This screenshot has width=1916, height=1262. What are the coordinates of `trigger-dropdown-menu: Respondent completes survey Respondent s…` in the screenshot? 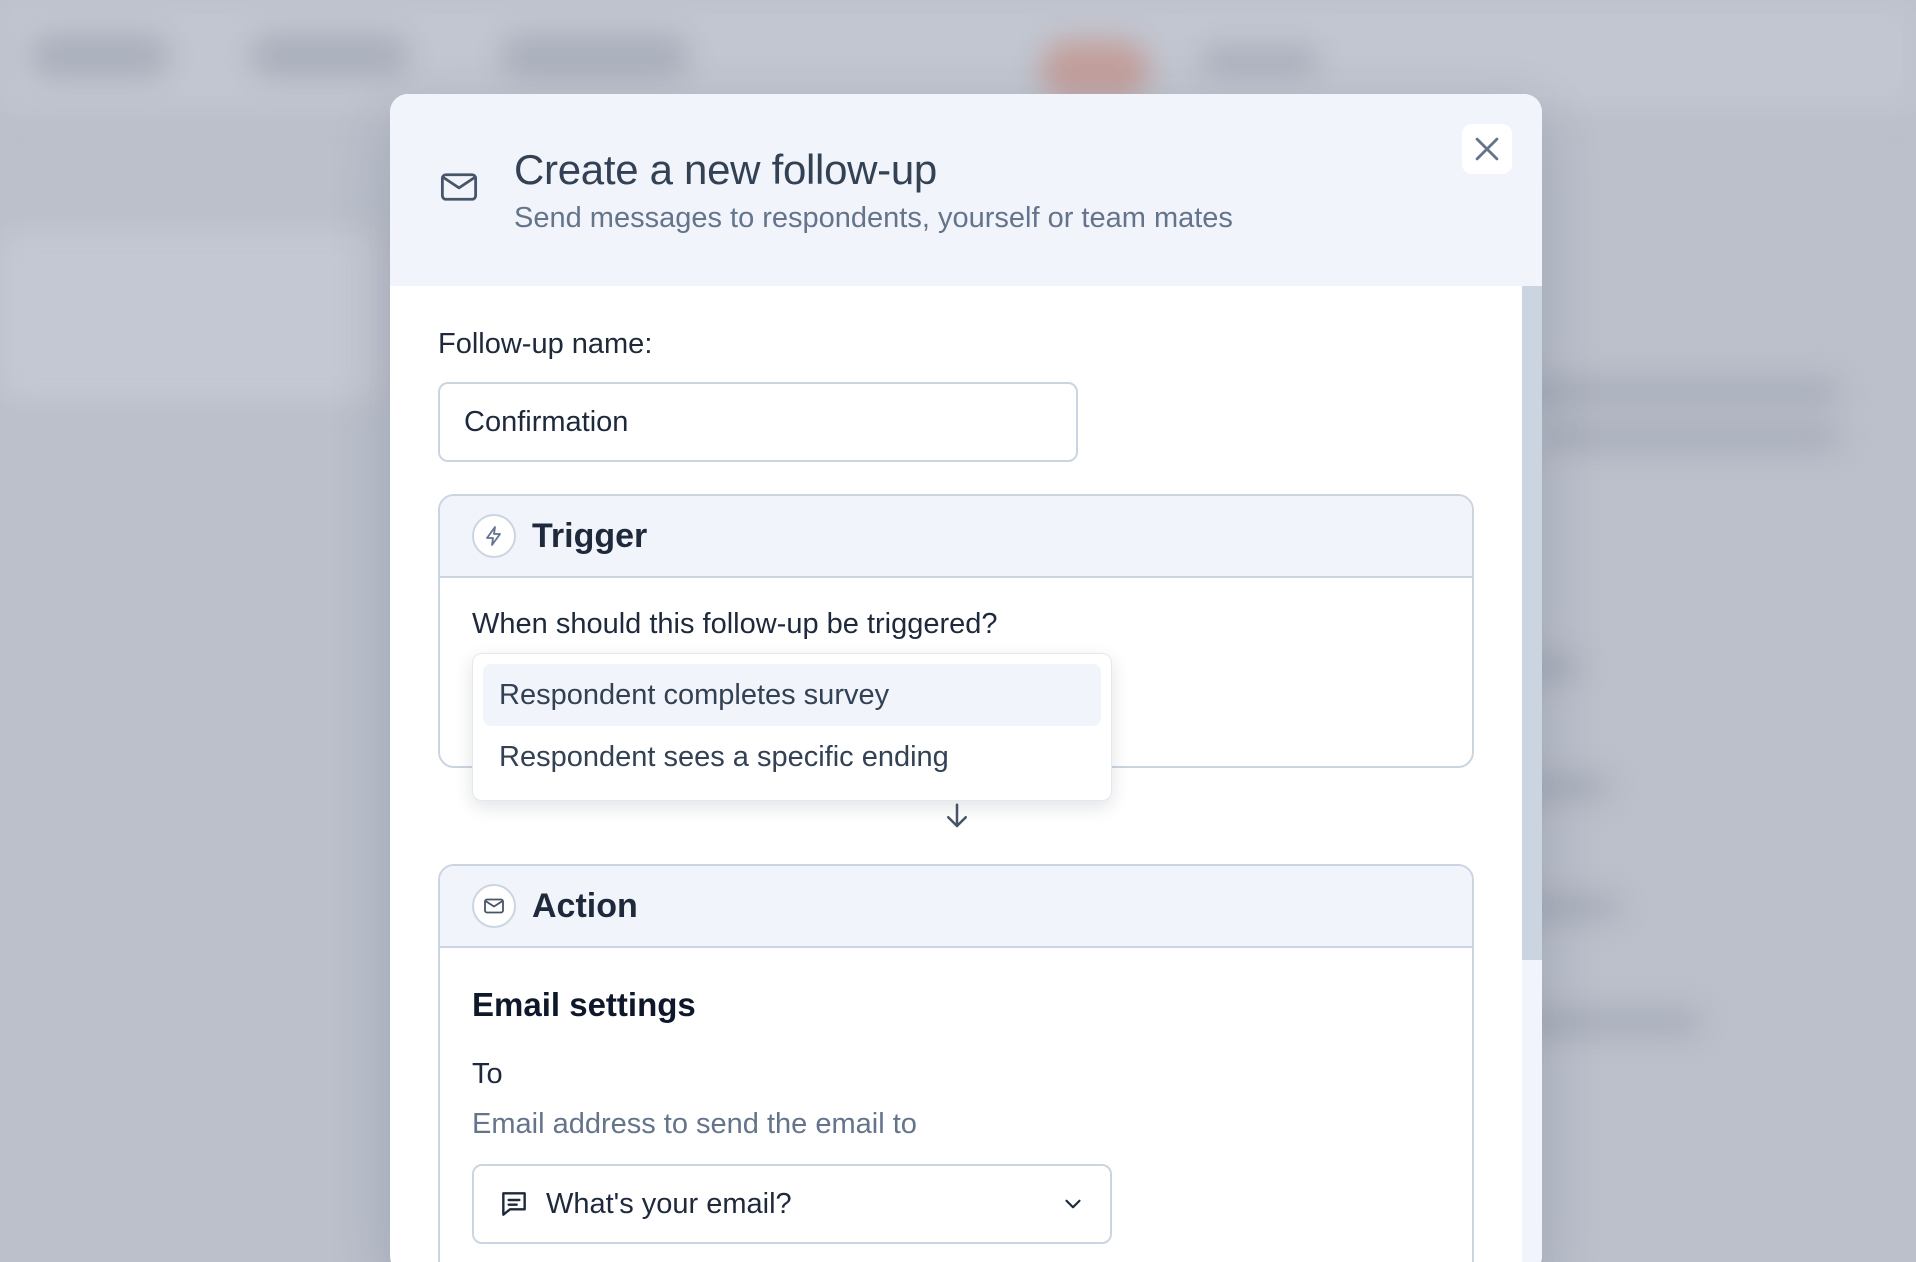 It's located at (792, 727).